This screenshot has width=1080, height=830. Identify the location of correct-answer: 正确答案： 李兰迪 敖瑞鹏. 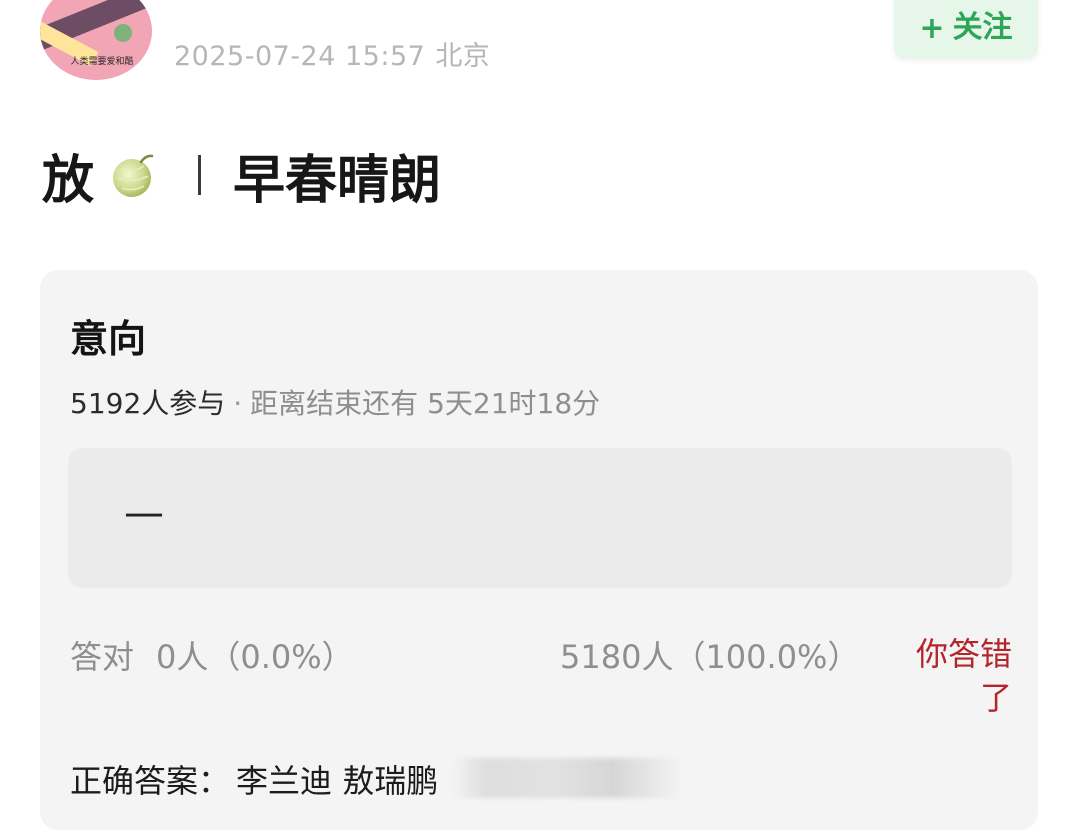
(254, 779).